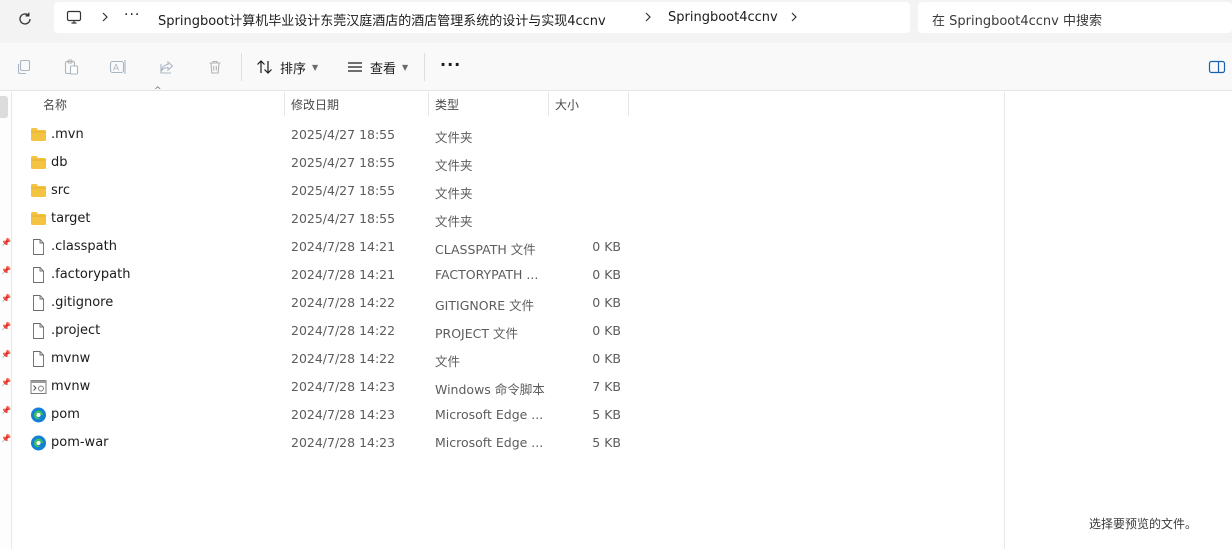  What do you see at coordinates (264, 67) in the screenshot?
I see `sort-icon` at bounding box center [264, 67].